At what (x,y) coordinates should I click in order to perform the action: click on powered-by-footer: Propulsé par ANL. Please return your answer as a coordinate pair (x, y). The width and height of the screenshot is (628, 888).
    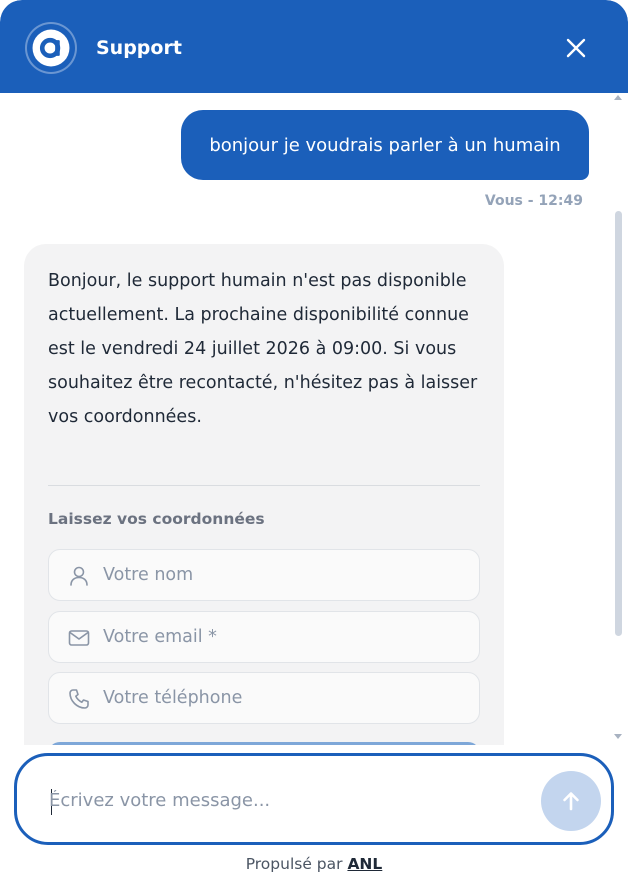
    Looking at the image, I should click on (314, 864).